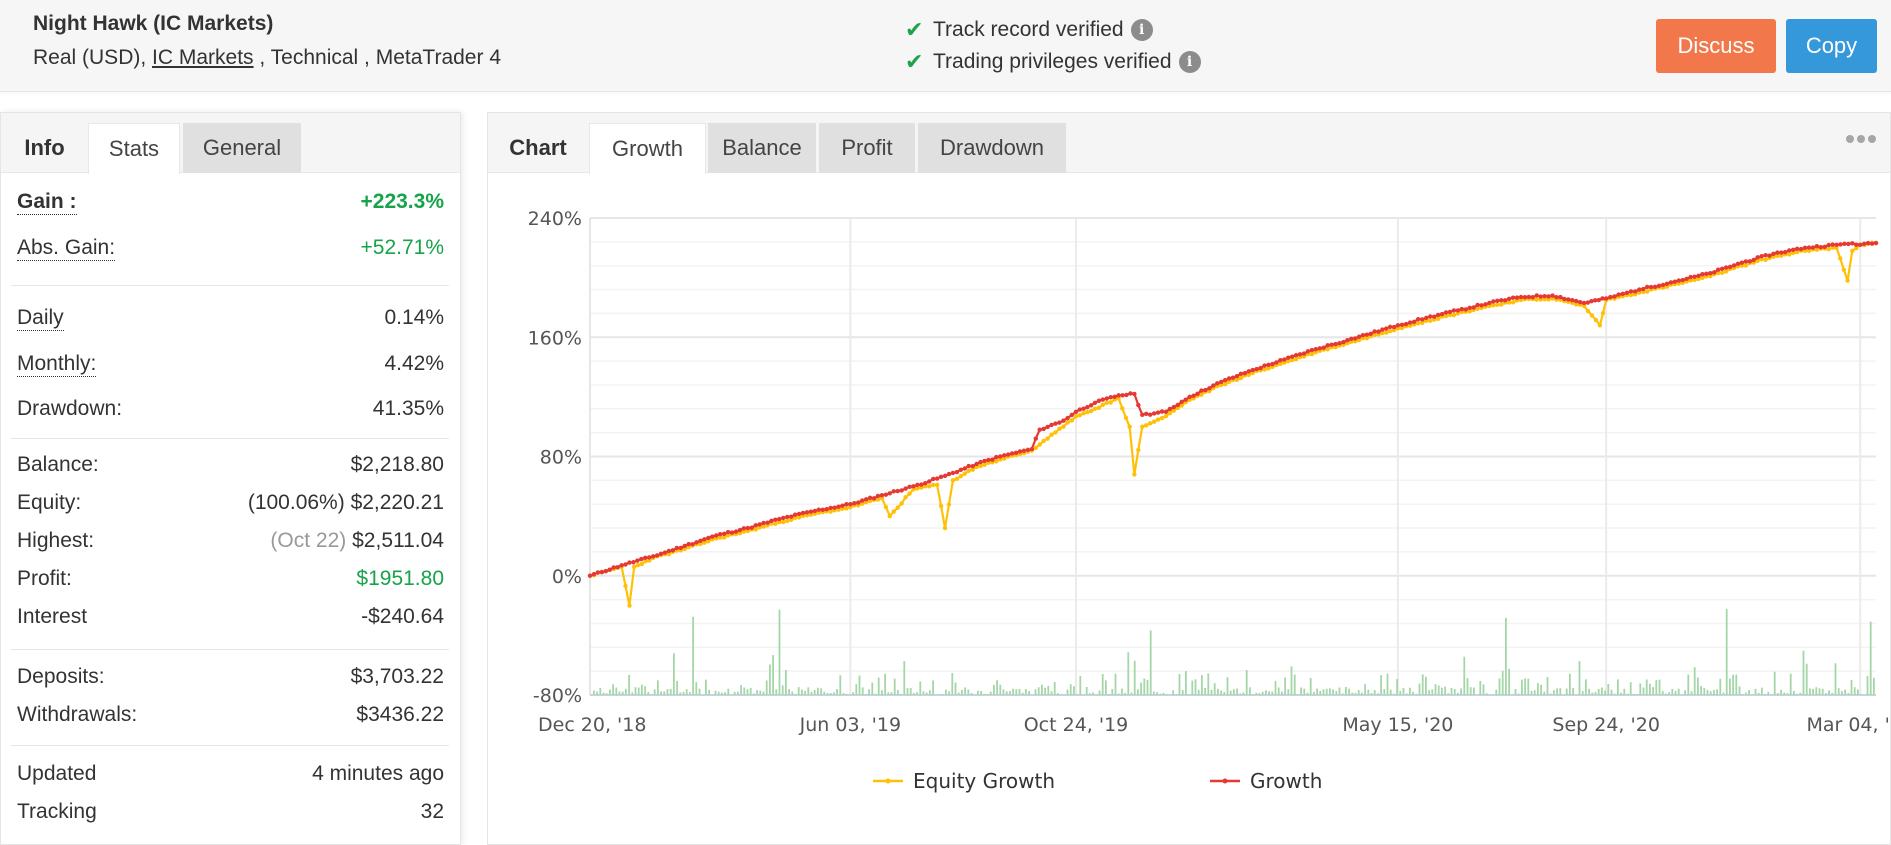  What do you see at coordinates (378, 773) in the screenshot?
I see `stat-value: 4 minutes ago` at bounding box center [378, 773].